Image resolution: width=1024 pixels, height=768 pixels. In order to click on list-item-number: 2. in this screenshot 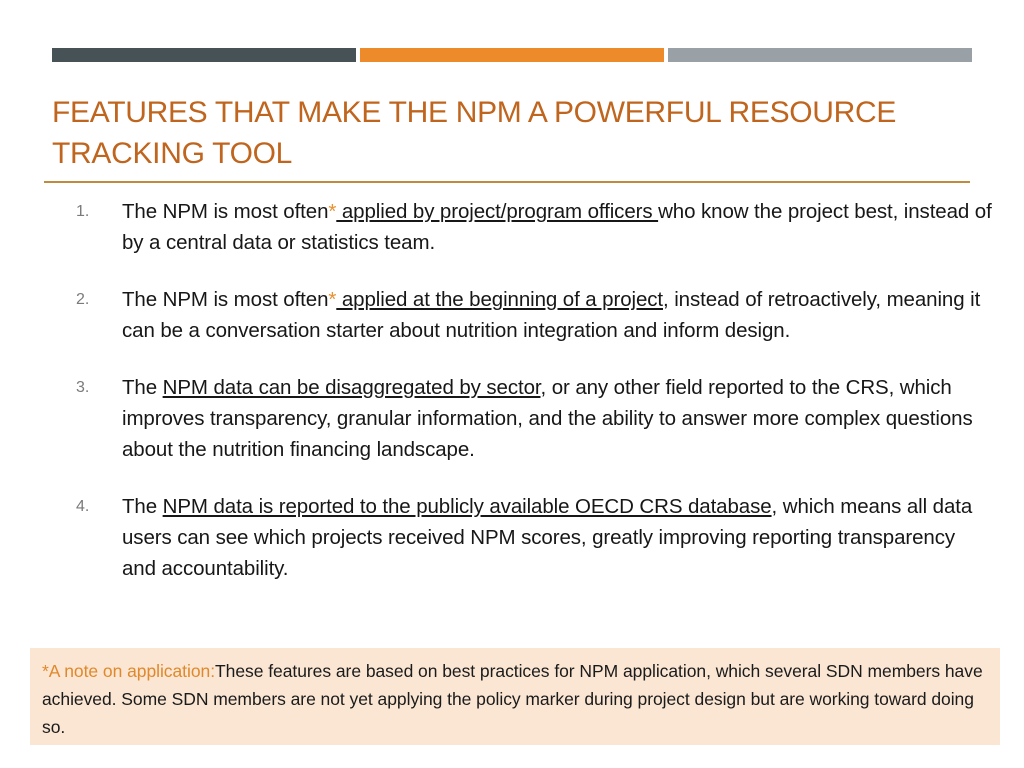, I will do `click(83, 299)`.